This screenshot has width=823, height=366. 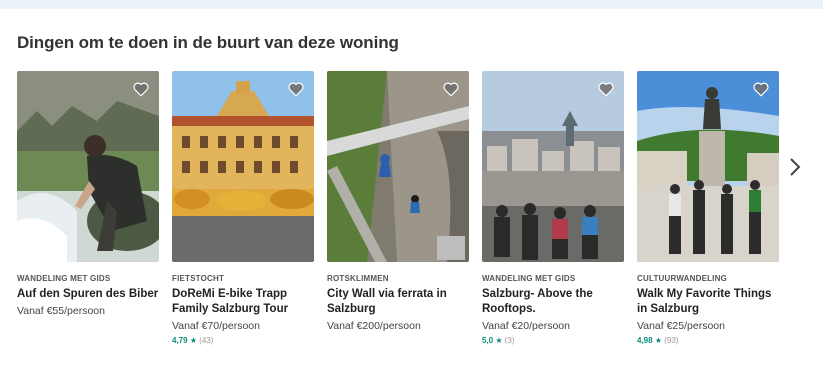 What do you see at coordinates (708, 340) in the screenshot?
I see `experience-rating: 4,98 ★ (93)` at bounding box center [708, 340].